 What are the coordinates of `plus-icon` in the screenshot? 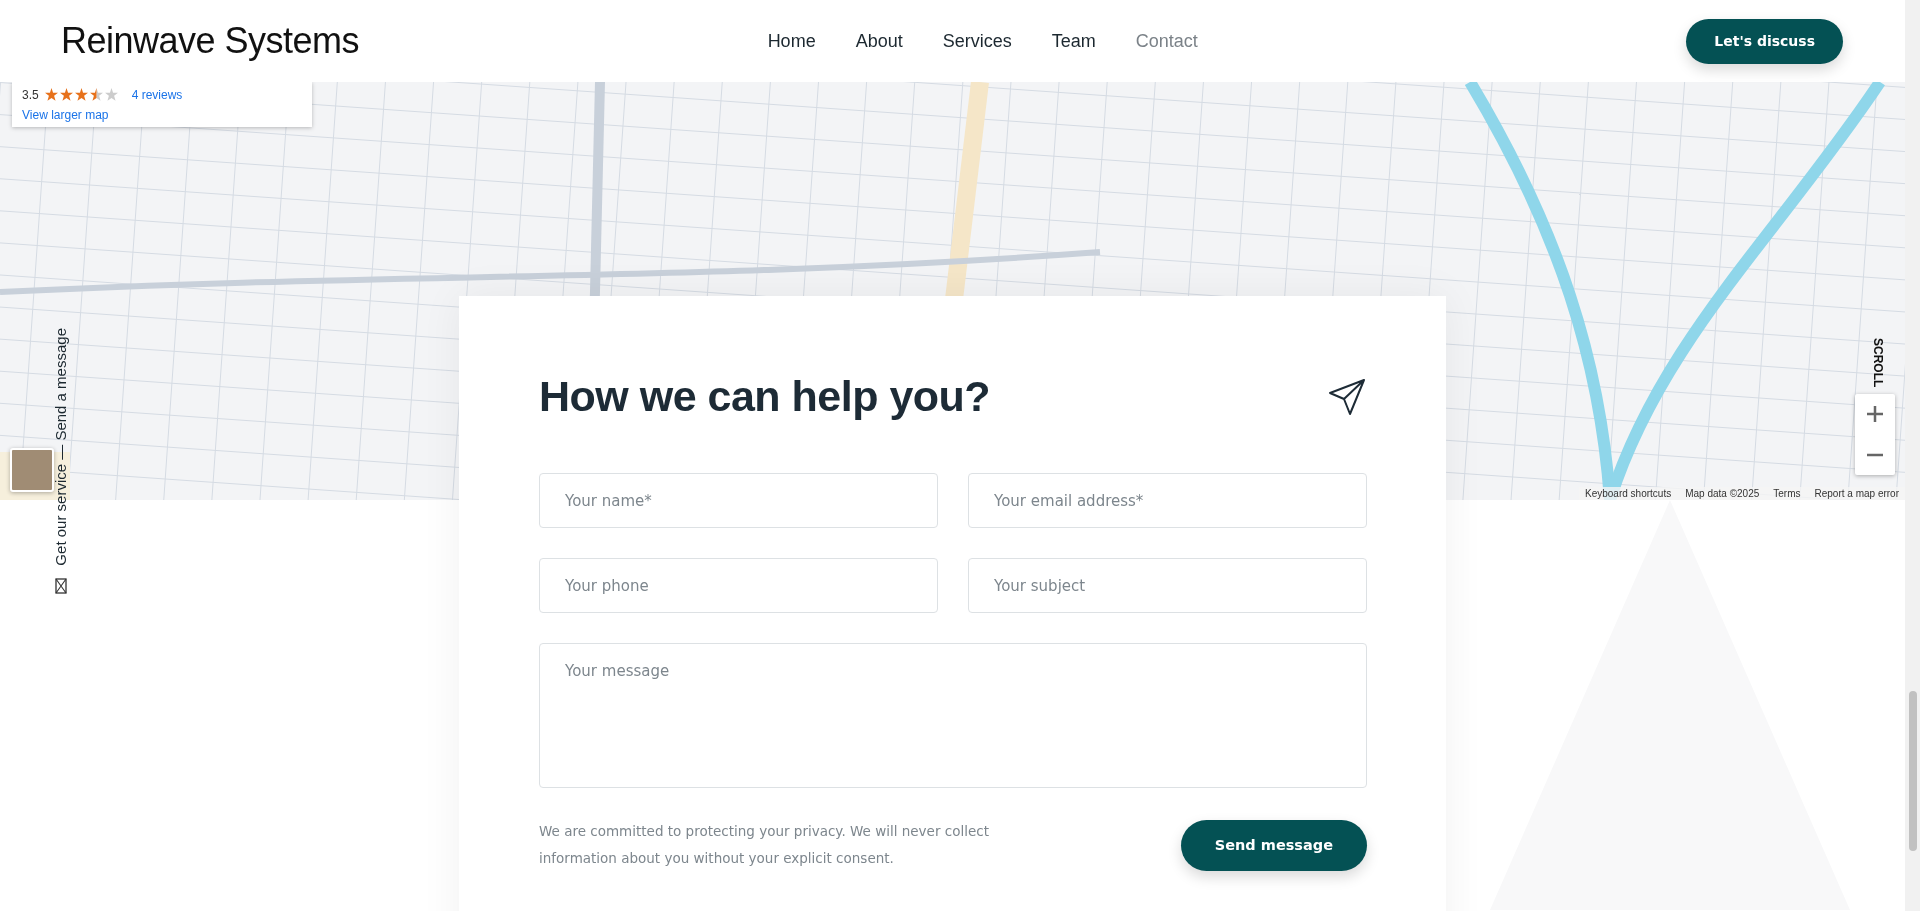 It's located at (1875, 414).